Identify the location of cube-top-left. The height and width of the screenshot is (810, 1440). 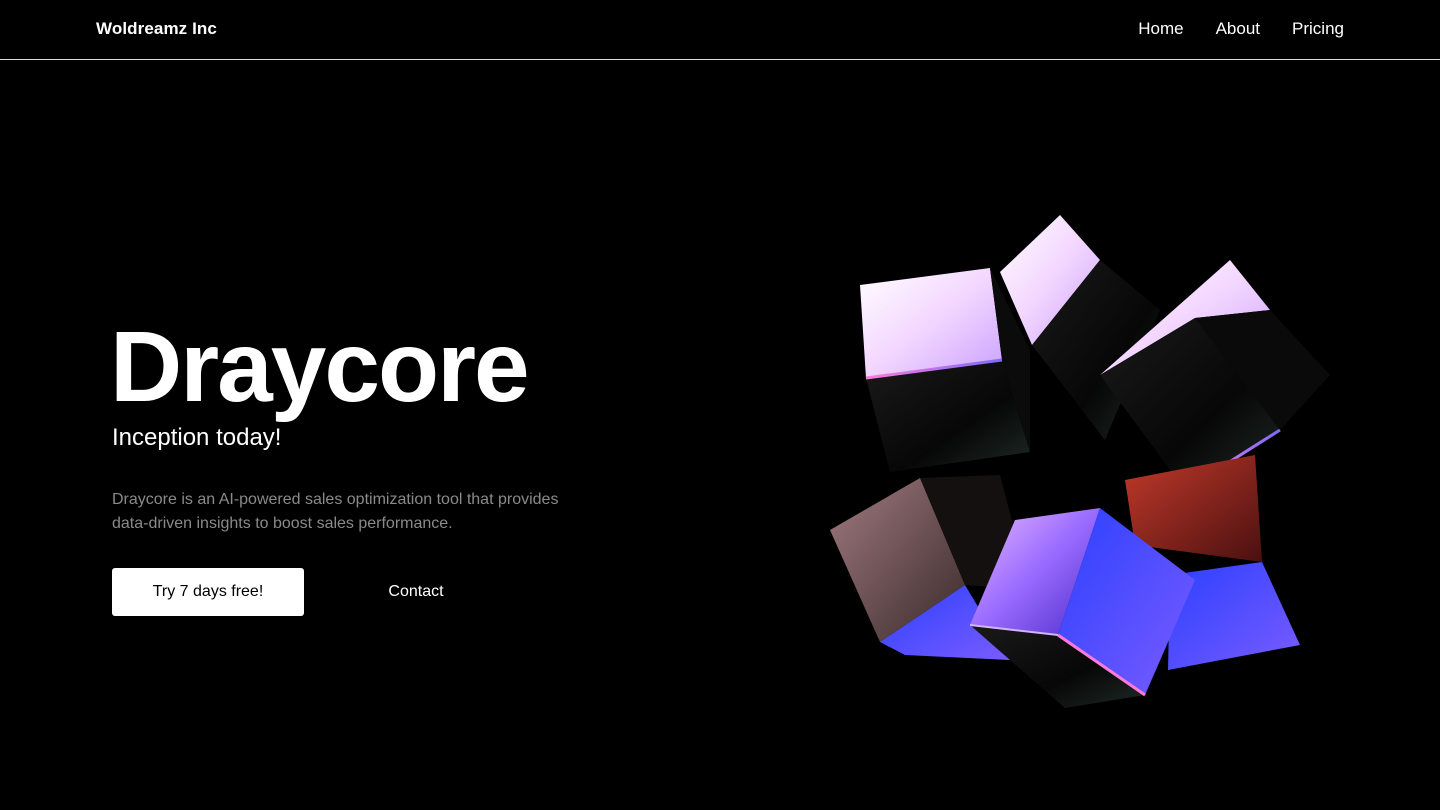
(945, 370).